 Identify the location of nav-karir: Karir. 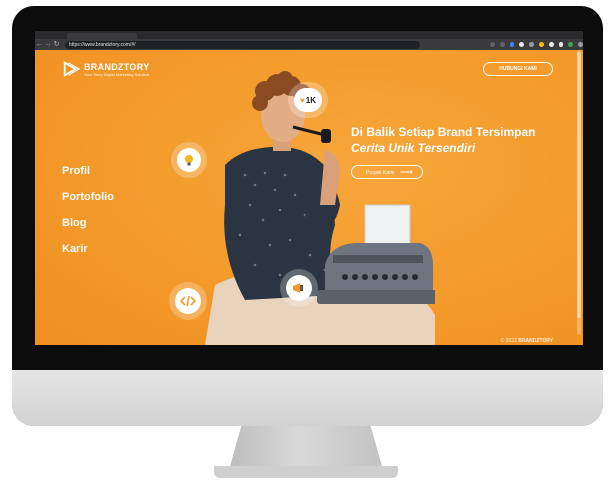
(88, 249).